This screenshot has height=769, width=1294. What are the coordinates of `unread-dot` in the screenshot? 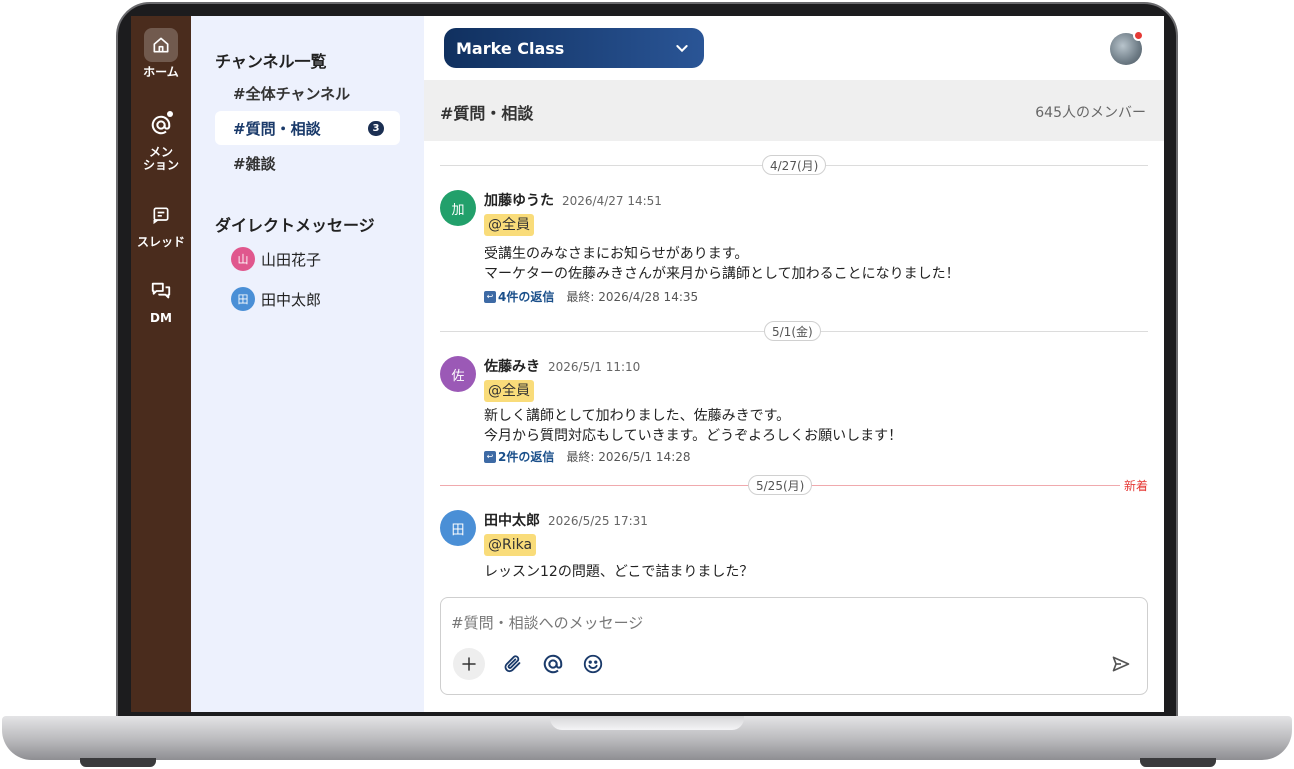 It's located at (170, 114).